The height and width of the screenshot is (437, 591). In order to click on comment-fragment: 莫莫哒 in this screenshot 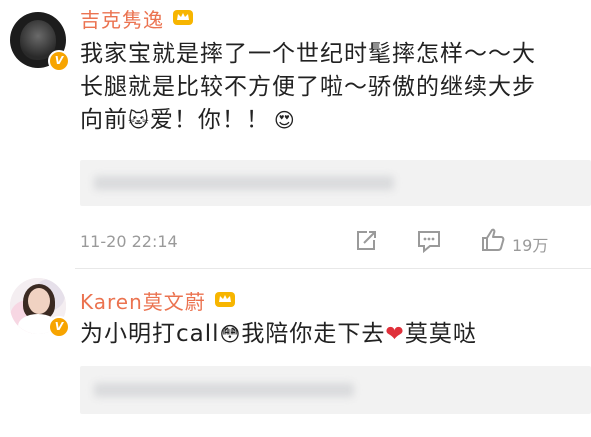, I will do `click(440, 334)`.